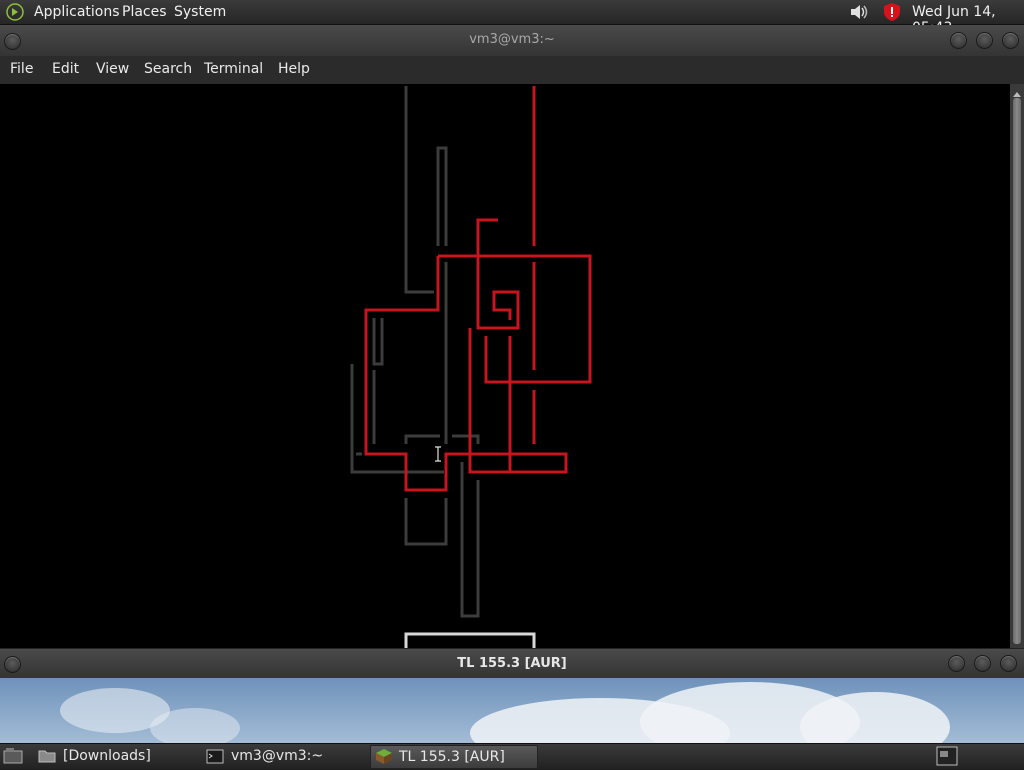 Image resolution: width=1024 pixels, height=770 pixels. I want to click on menu-places: Places, so click(144, 12).